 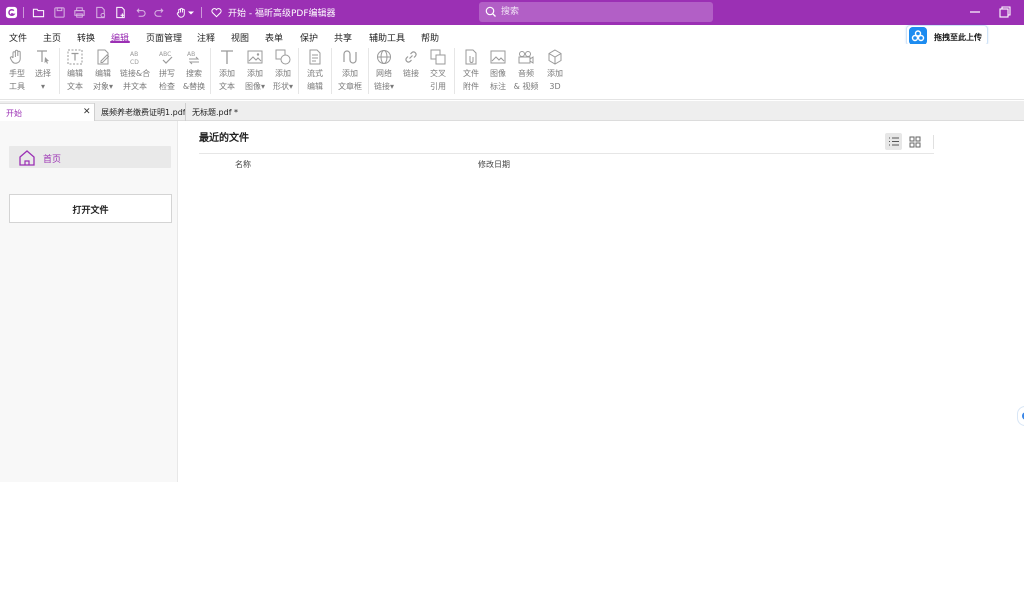 What do you see at coordinates (165, 54) in the screenshot?
I see `svg-text: ABC` at bounding box center [165, 54].